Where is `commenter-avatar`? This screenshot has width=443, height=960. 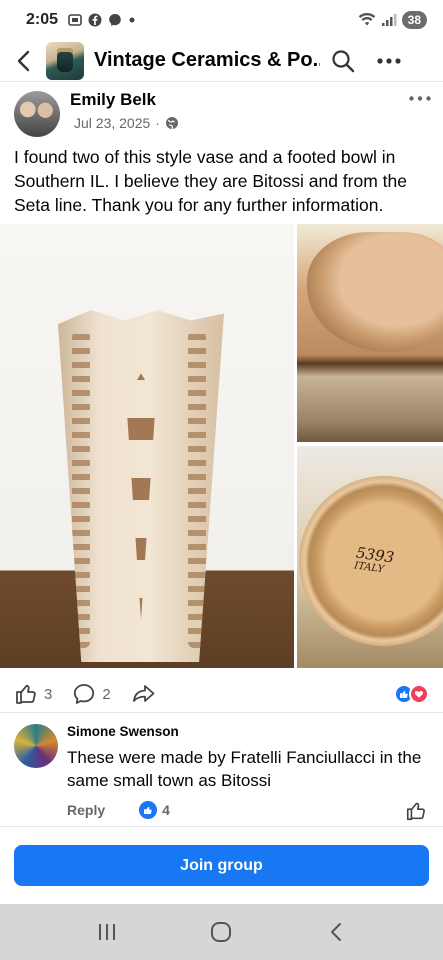 commenter-avatar is located at coordinates (36, 746).